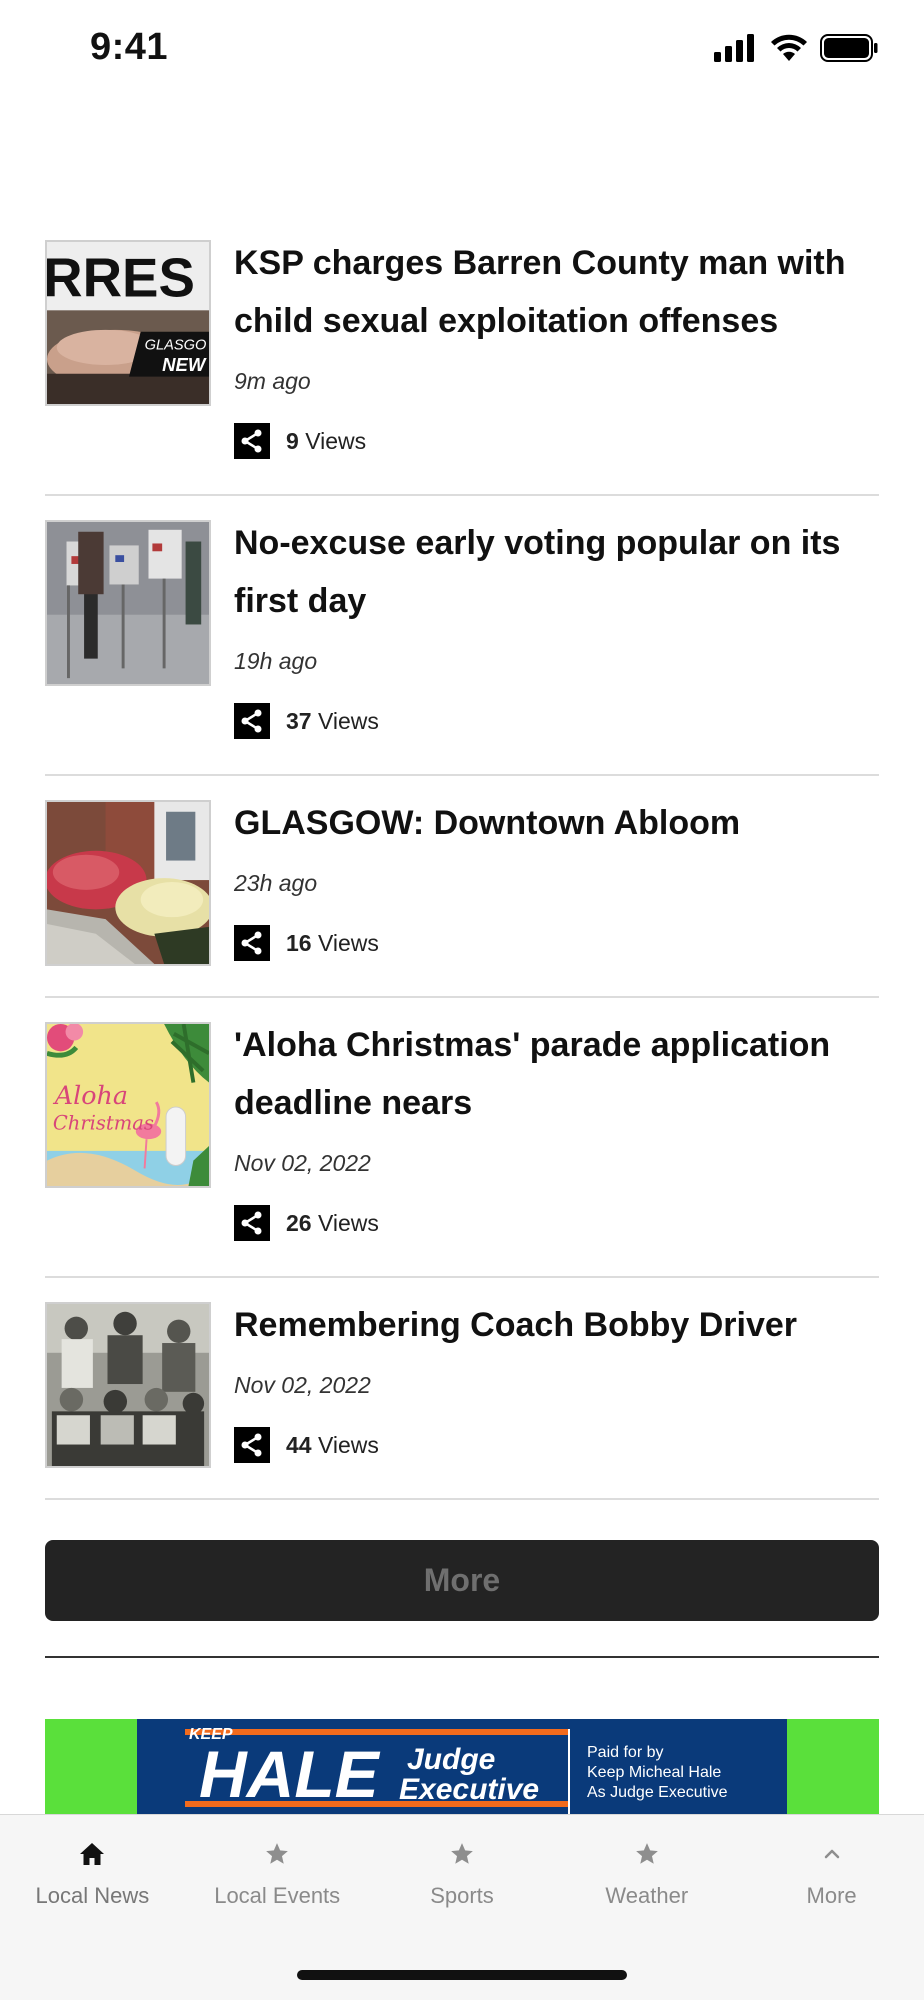 The height and width of the screenshot is (2000, 924). Describe the element at coordinates (657, 1792) in the screenshot. I see `ad-paid-line3: As Judge Executive` at that location.